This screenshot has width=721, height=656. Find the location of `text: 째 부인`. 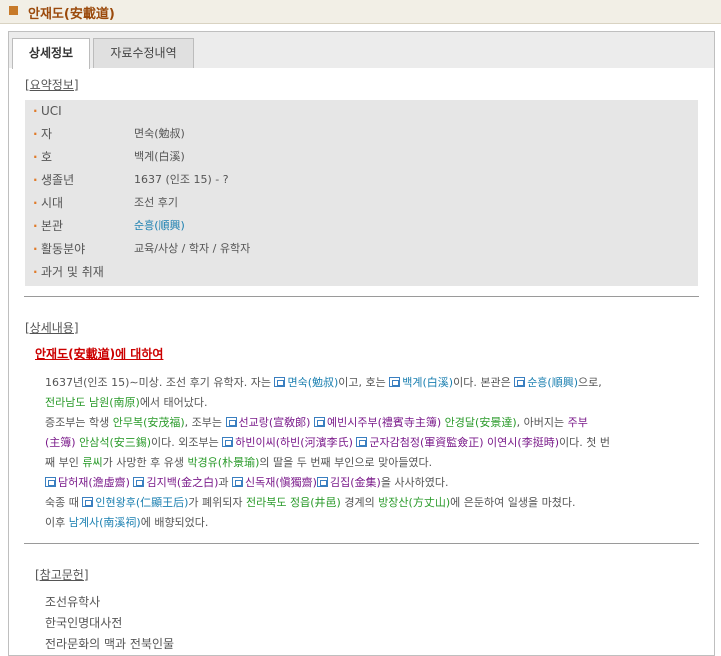

text: 째 부인 is located at coordinates (64, 462).